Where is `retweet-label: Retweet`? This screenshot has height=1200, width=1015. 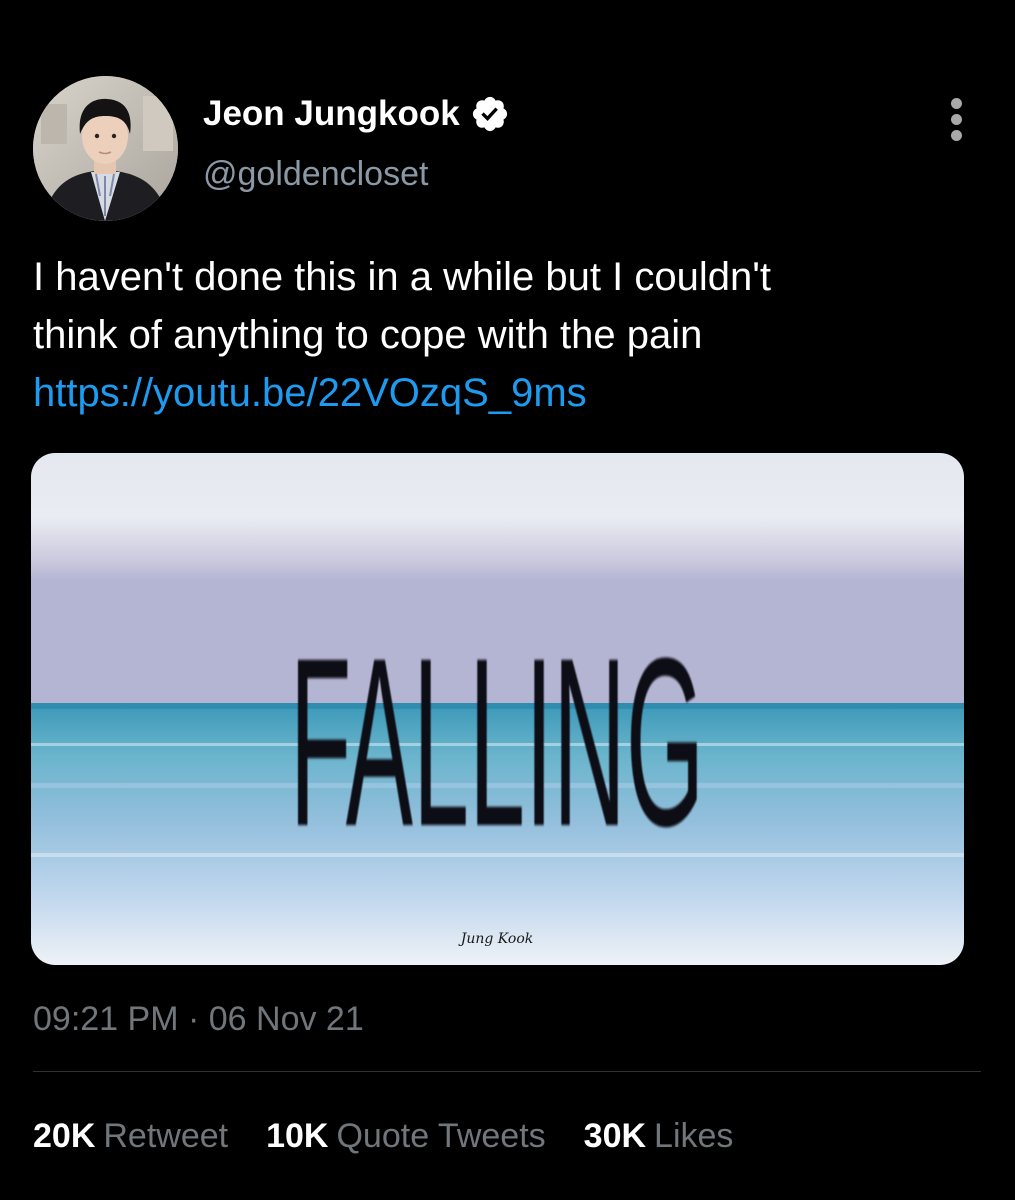 retweet-label: Retweet is located at coordinates (166, 1136).